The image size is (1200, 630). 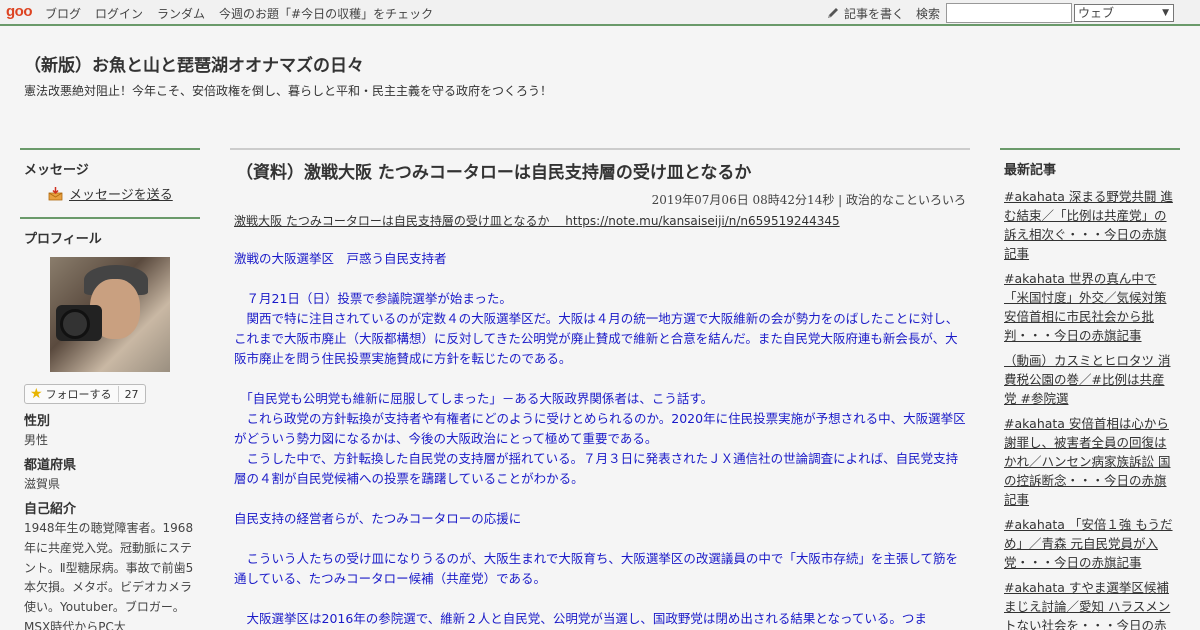 I want to click on post-paragraph: 自民支持の経営者らが、たつみコータローの応援に, so click(x=378, y=518).